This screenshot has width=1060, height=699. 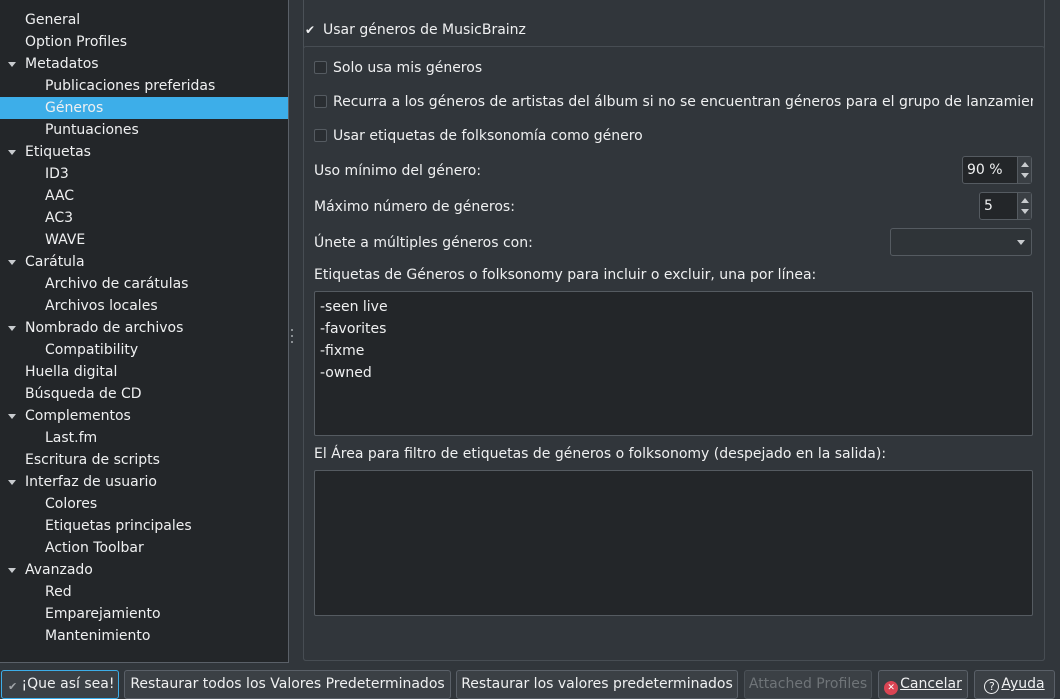 I want to click on sidebar-item-label: ID3, so click(x=57, y=174).